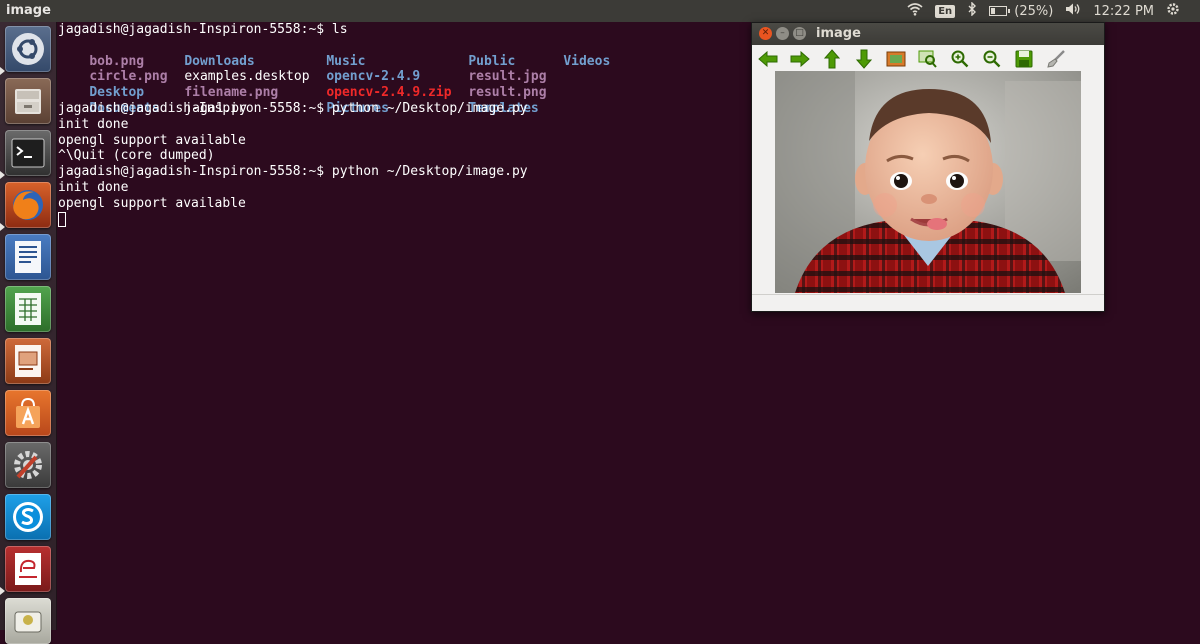 The width and height of the screenshot is (1200, 644). I want to click on wifi-icon, so click(915, 11).